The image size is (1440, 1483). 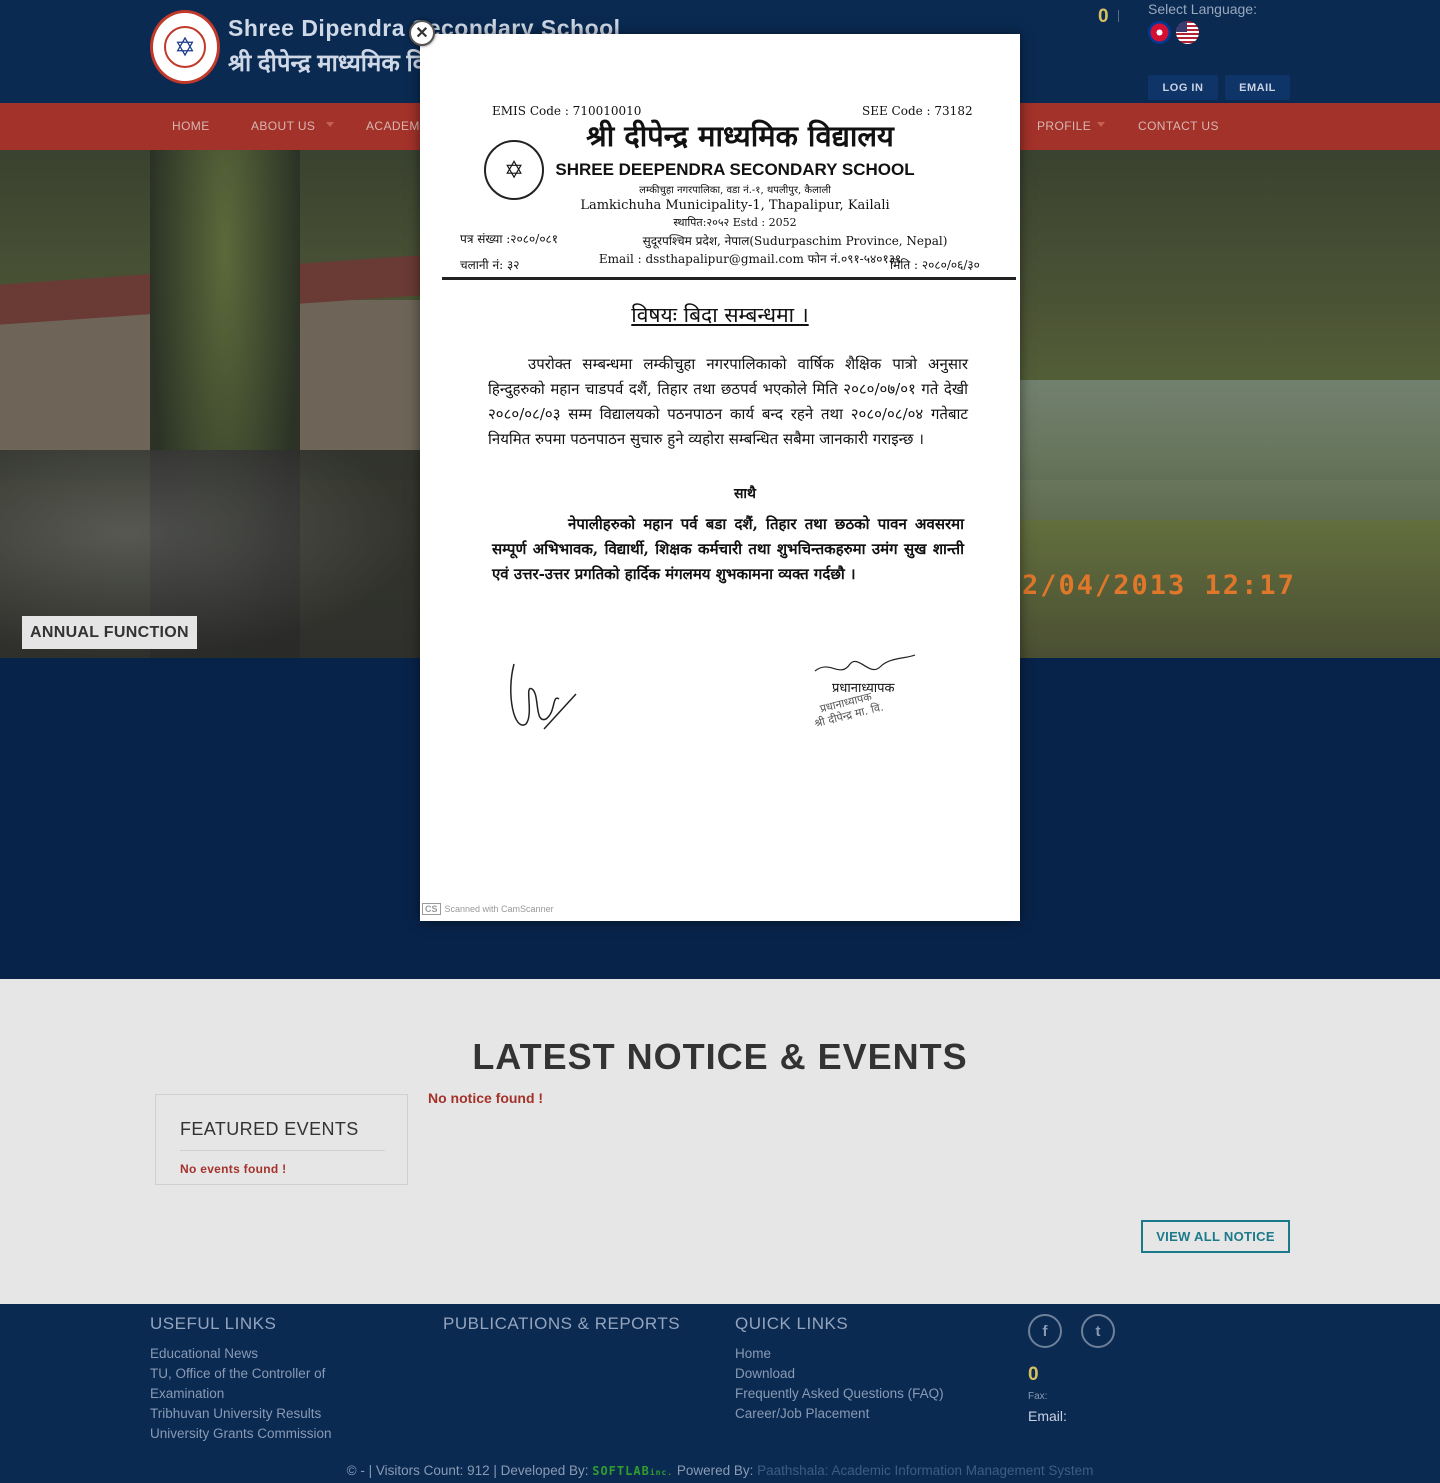 What do you see at coordinates (735, 169) in the screenshot?
I see `doc-school-name-en: SHREE DEEPENDRA SECONDARY SCHOOL` at bounding box center [735, 169].